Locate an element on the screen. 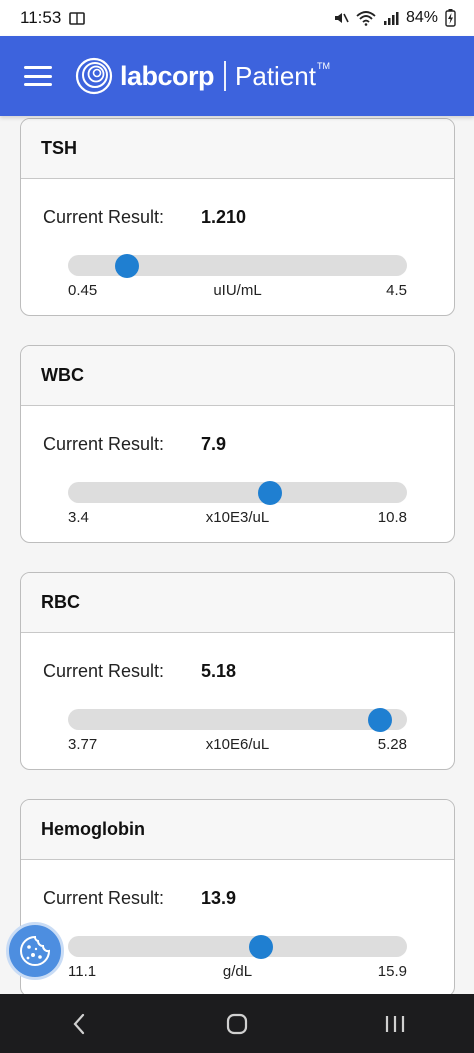 This screenshot has width=474, height=1053. result-name: TSH is located at coordinates (237, 149).